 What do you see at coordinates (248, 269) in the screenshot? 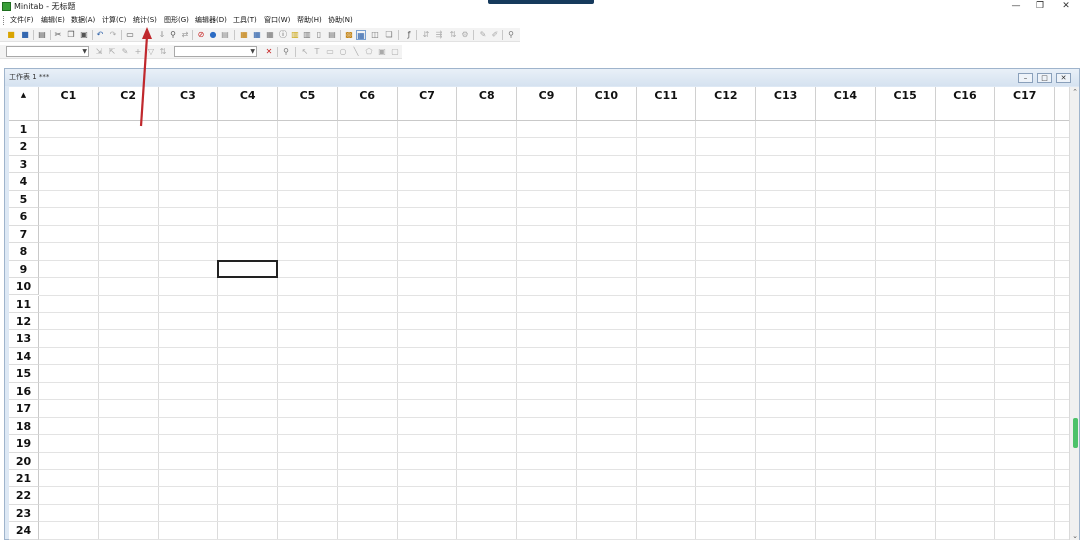
I see `active-cell` at bounding box center [248, 269].